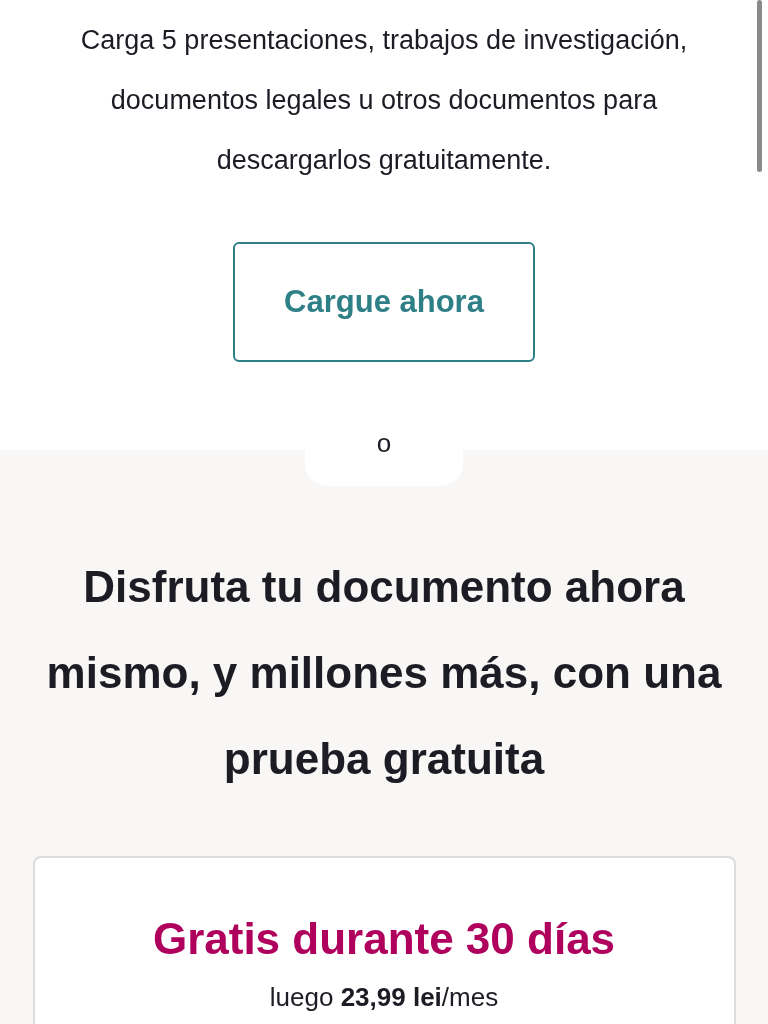 The image size is (768, 1024). Describe the element at coordinates (384, 444) in the screenshot. I see `or-separator: o` at that location.